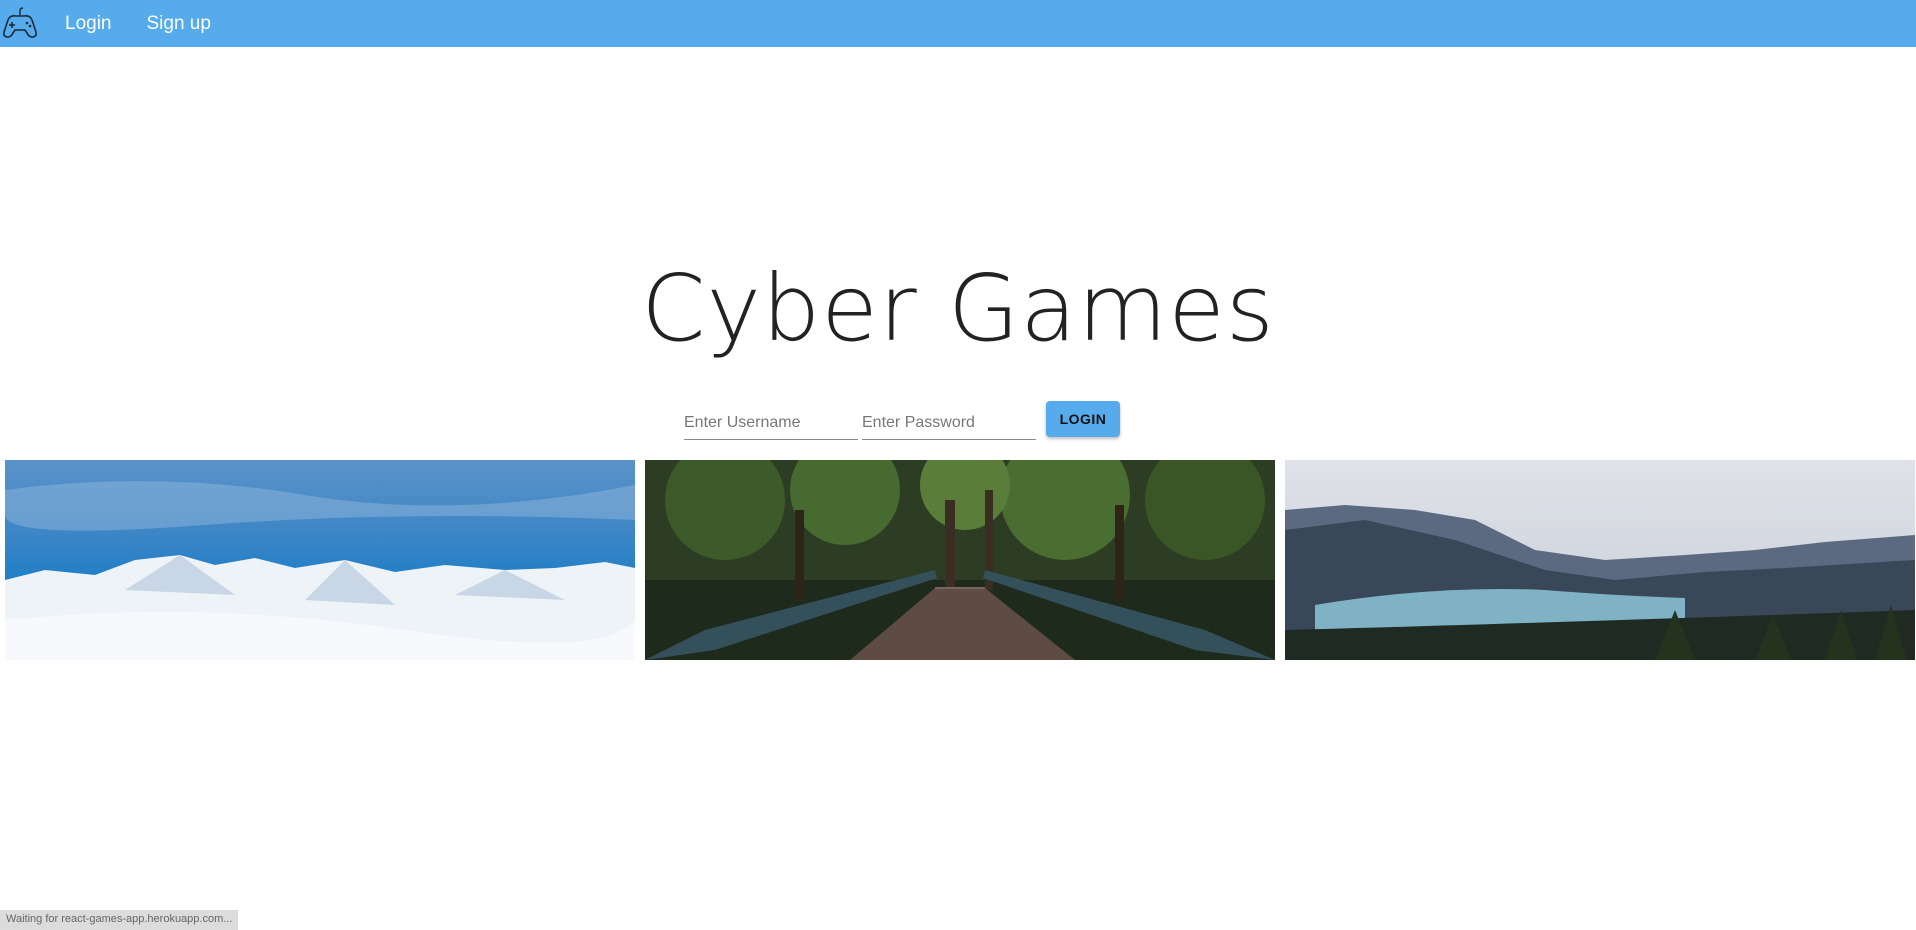 This screenshot has height=930, width=1916. What do you see at coordinates (958, 308) in the screenshot?
I see `page-title: Cyber Games` at bounding box center [958, 308].